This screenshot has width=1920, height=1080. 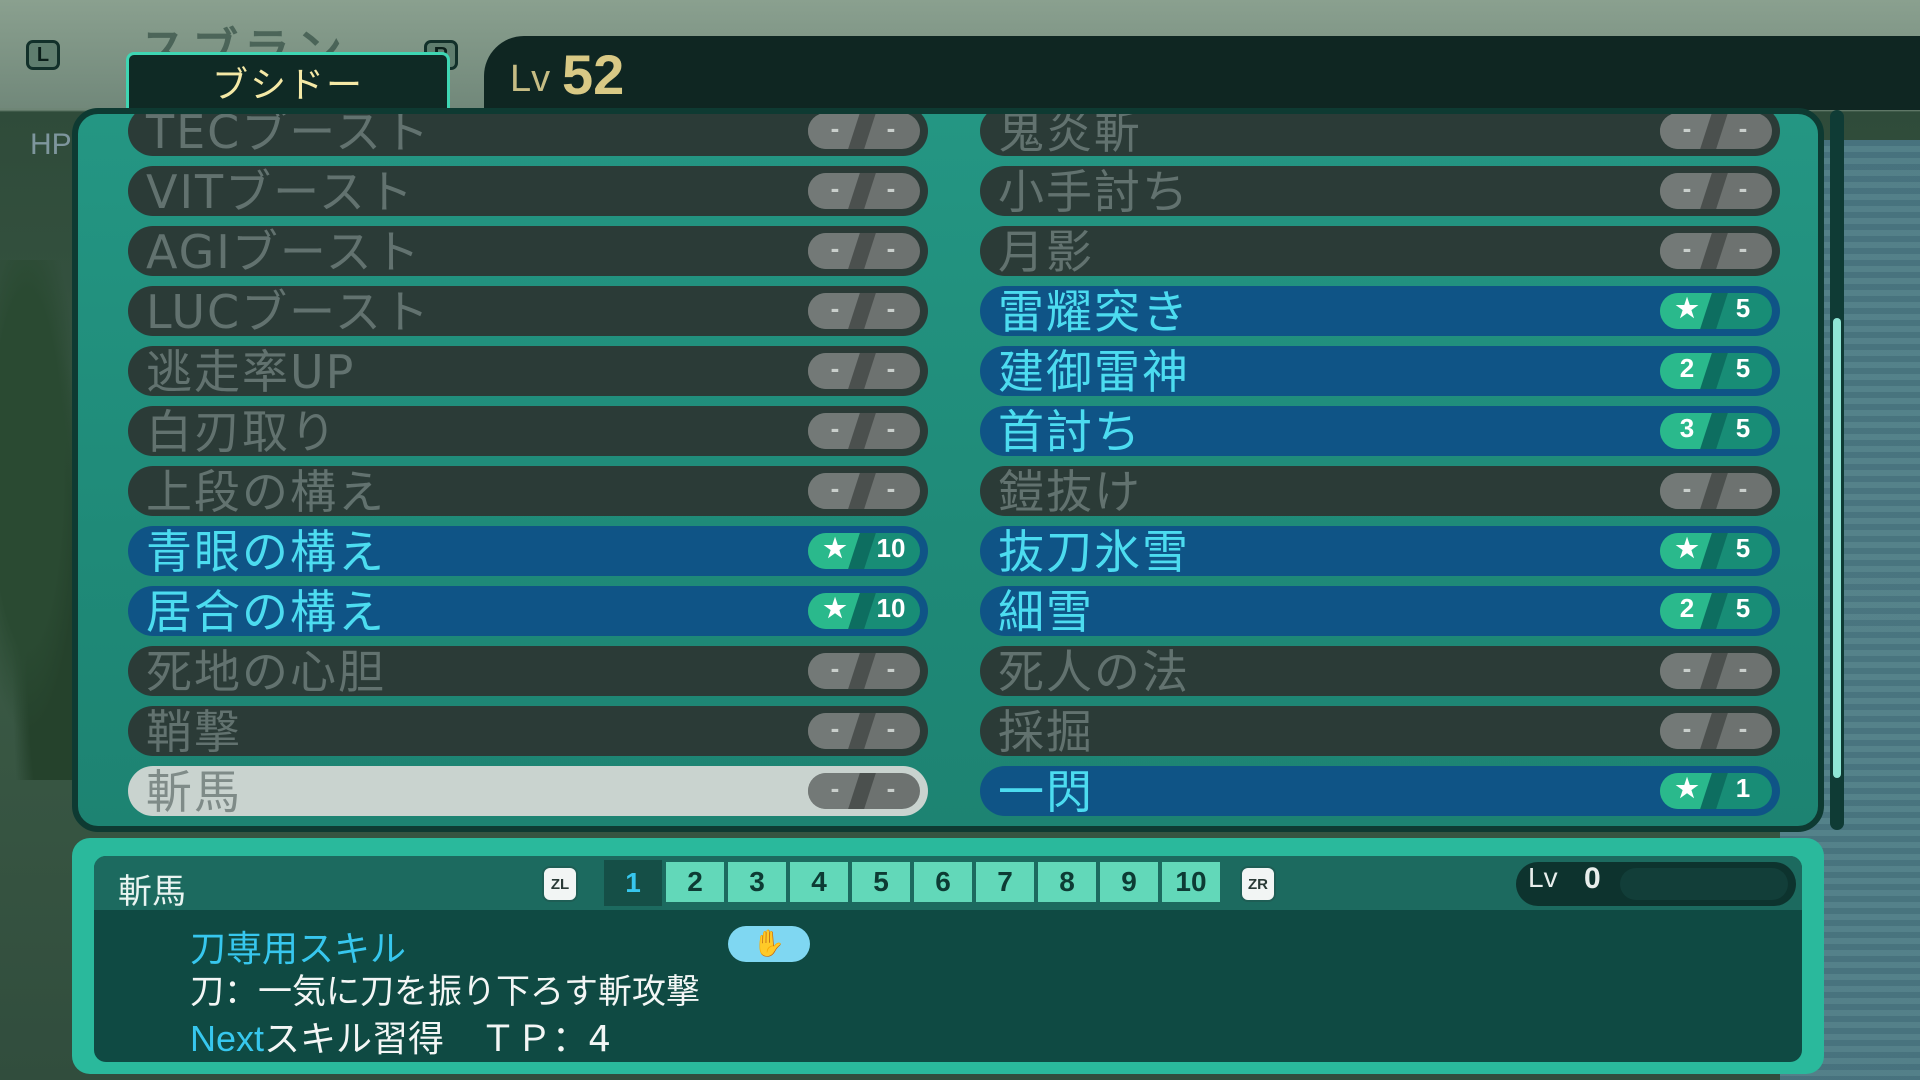 I want to click on level-tab-8: 8, so click(x=1067, y=882).